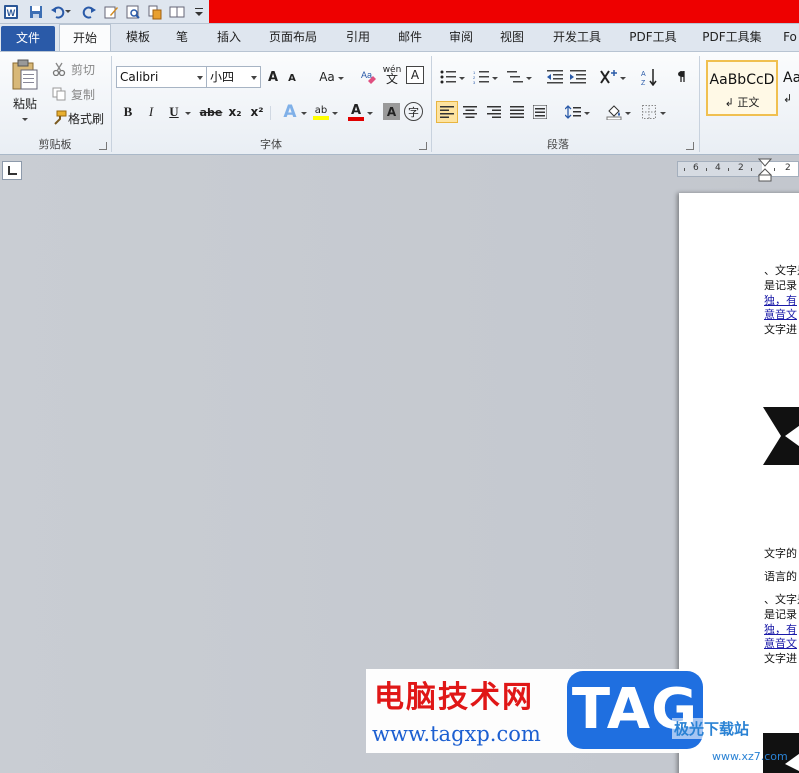  Describe the element at coordinates (410, 37) in the screenshot. I see `tab-mailings: 邮件` at that location.